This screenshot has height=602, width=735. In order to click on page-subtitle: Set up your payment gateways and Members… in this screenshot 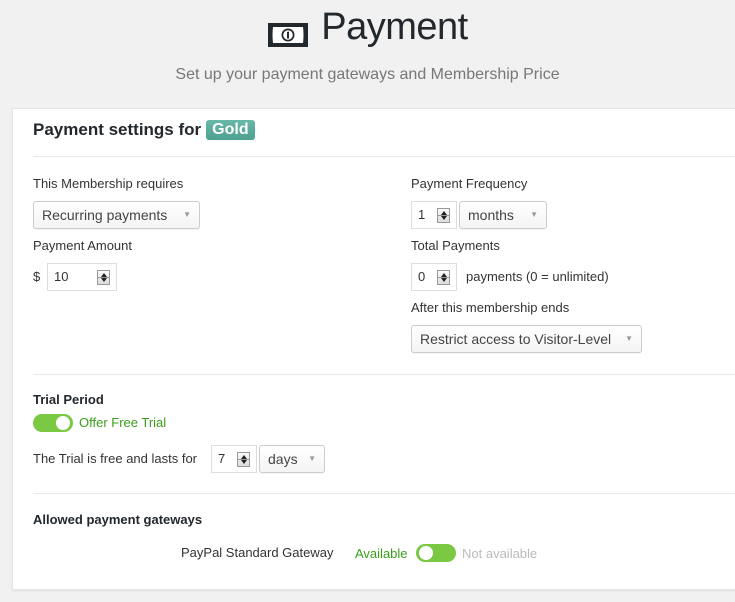, I will do `click(367, 74)`.